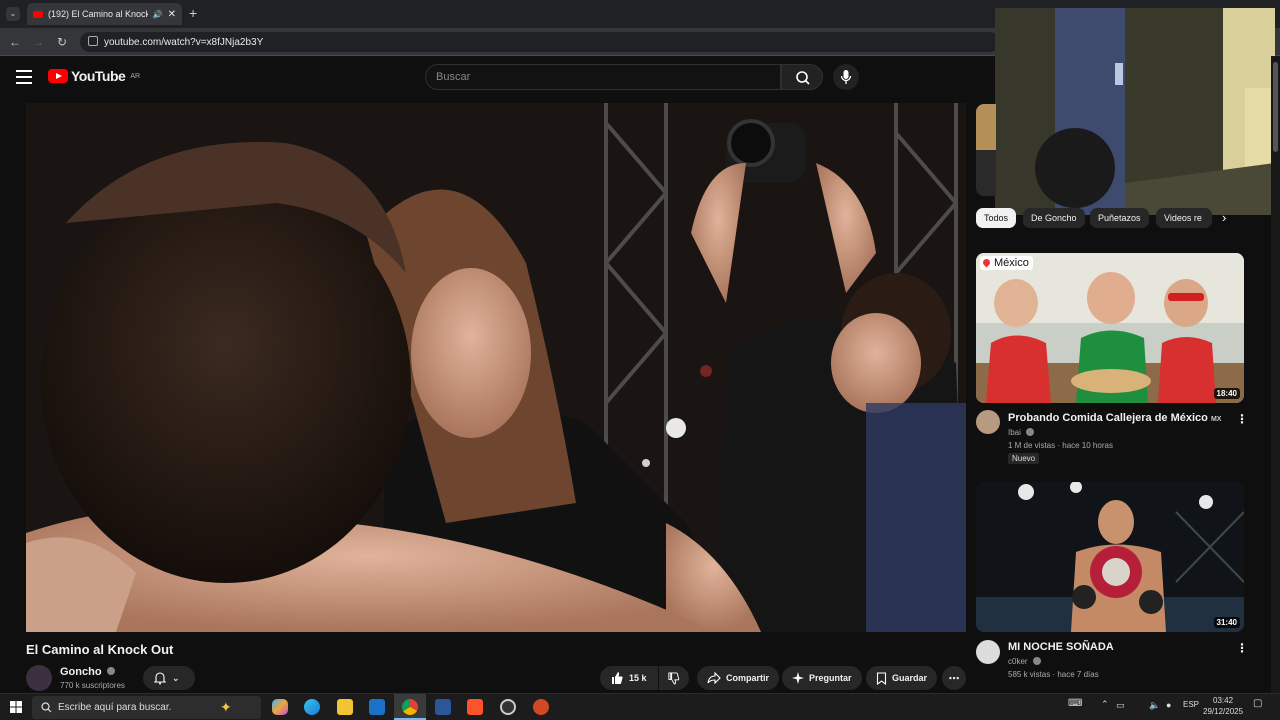  Describe the element at coordinates (377, 707) in the screenshot. I see `mail-icon` at that location.